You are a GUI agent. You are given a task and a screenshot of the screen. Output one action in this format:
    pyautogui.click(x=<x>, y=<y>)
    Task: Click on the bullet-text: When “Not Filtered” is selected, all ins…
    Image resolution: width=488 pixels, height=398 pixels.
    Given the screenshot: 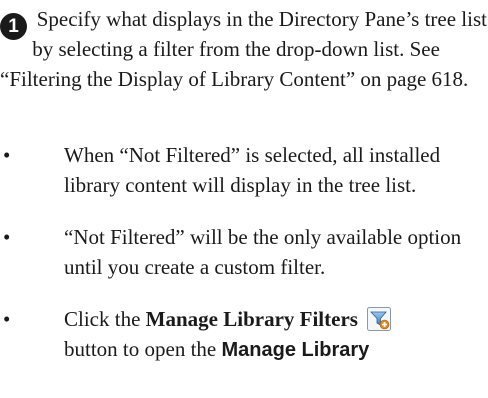 What is the action you would take?
    pyautogui.click(x=252, y=170)
    